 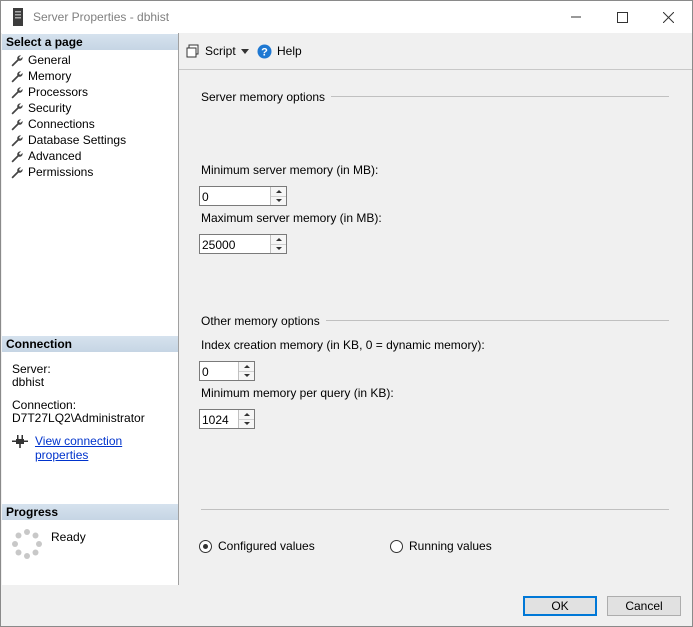 I want to click on toolbar: Script ? Help, so click(x=435, y=51).